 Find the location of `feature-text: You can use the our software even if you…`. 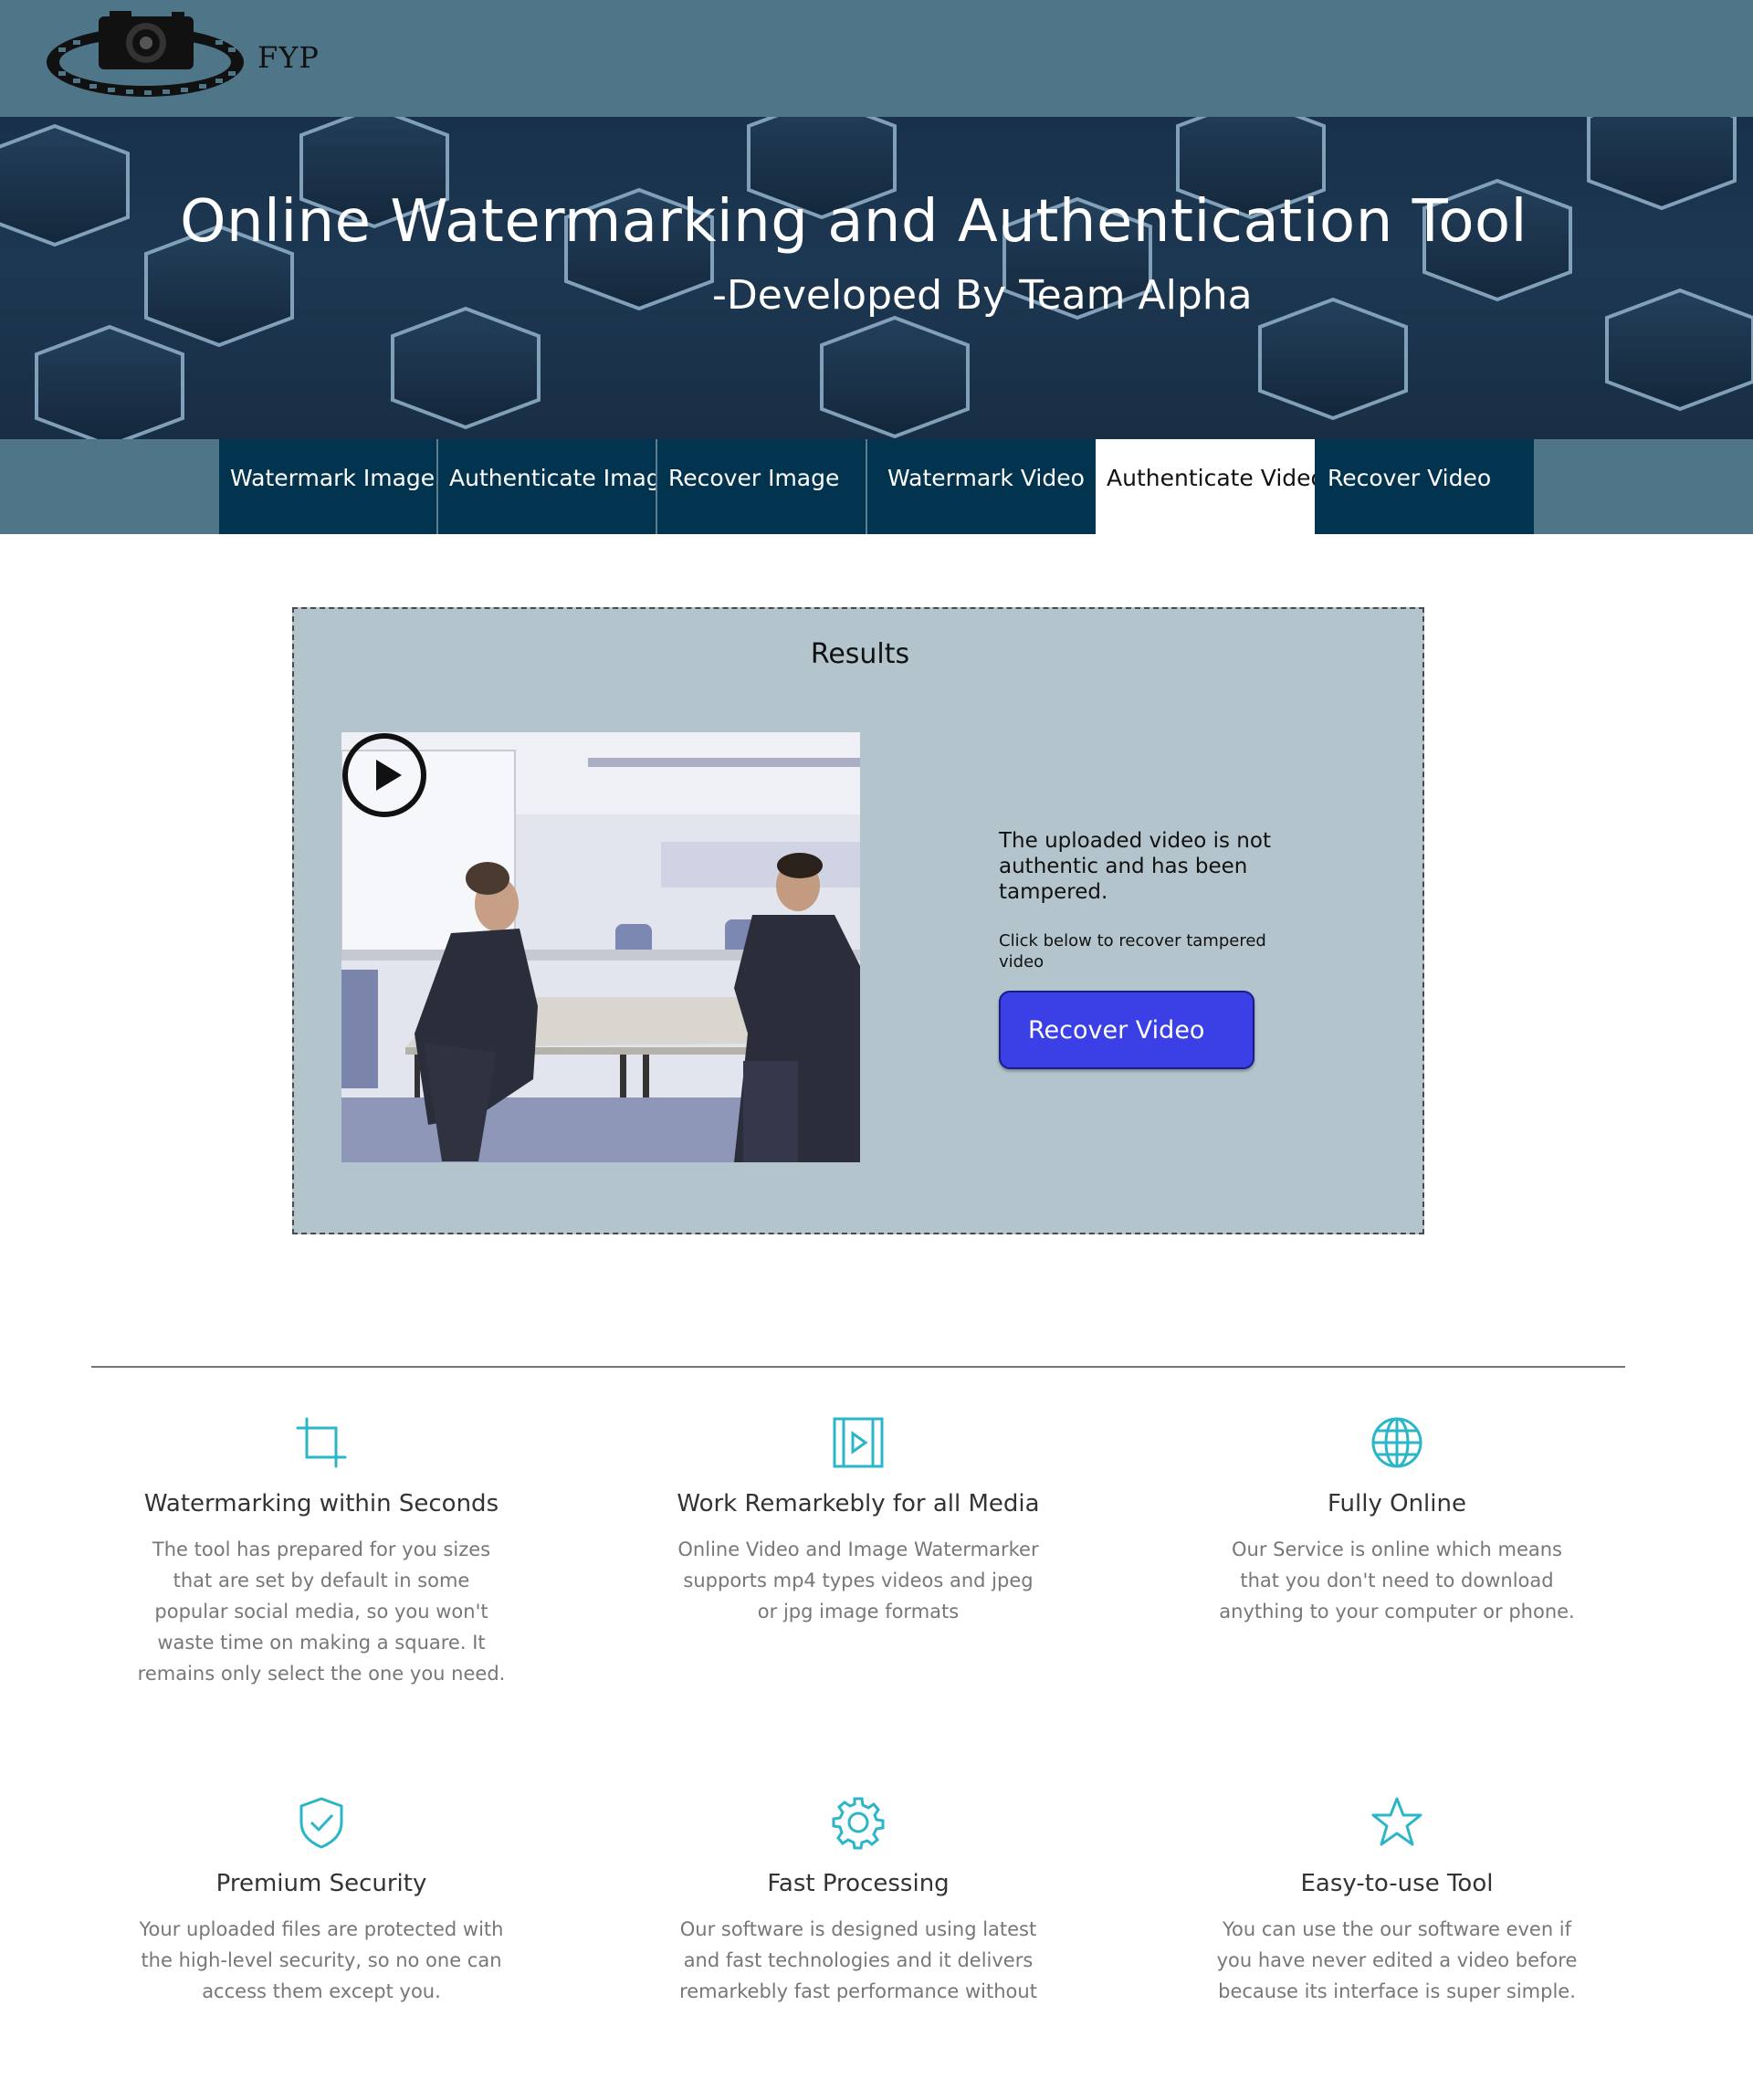

feature-text: You can use the our software even if you… is located at coordinates (1397, 1960).